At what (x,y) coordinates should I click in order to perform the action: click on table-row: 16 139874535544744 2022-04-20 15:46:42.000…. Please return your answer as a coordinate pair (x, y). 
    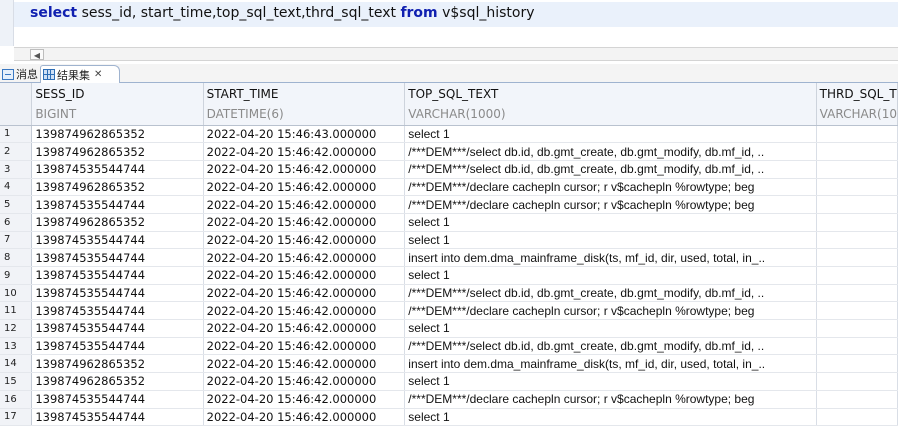
    Looking at the image, I should click on (449, 399).